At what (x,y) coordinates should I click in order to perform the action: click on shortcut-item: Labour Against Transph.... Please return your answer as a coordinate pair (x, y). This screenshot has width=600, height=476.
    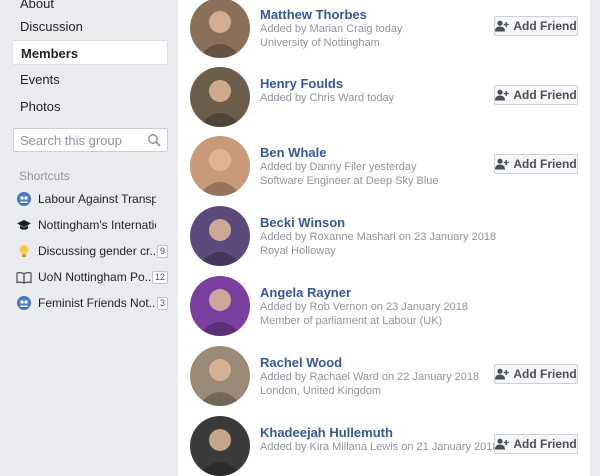
    Looking at the image, I should click on (92, 199).